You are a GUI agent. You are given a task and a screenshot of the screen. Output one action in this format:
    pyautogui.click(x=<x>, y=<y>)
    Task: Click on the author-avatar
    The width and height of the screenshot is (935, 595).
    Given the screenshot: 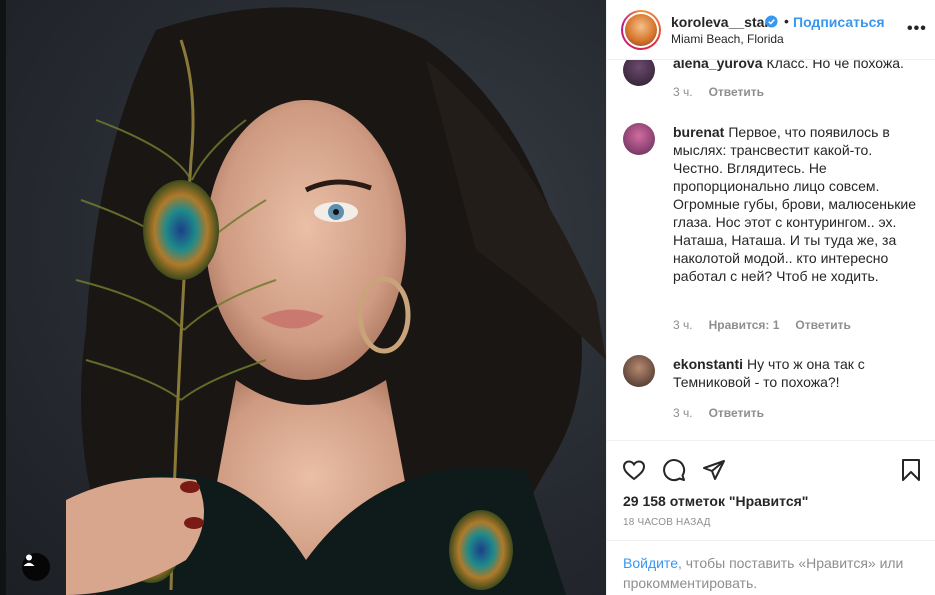 What is the action you would take?
    pyautogui.click(x=641, y=30)
    